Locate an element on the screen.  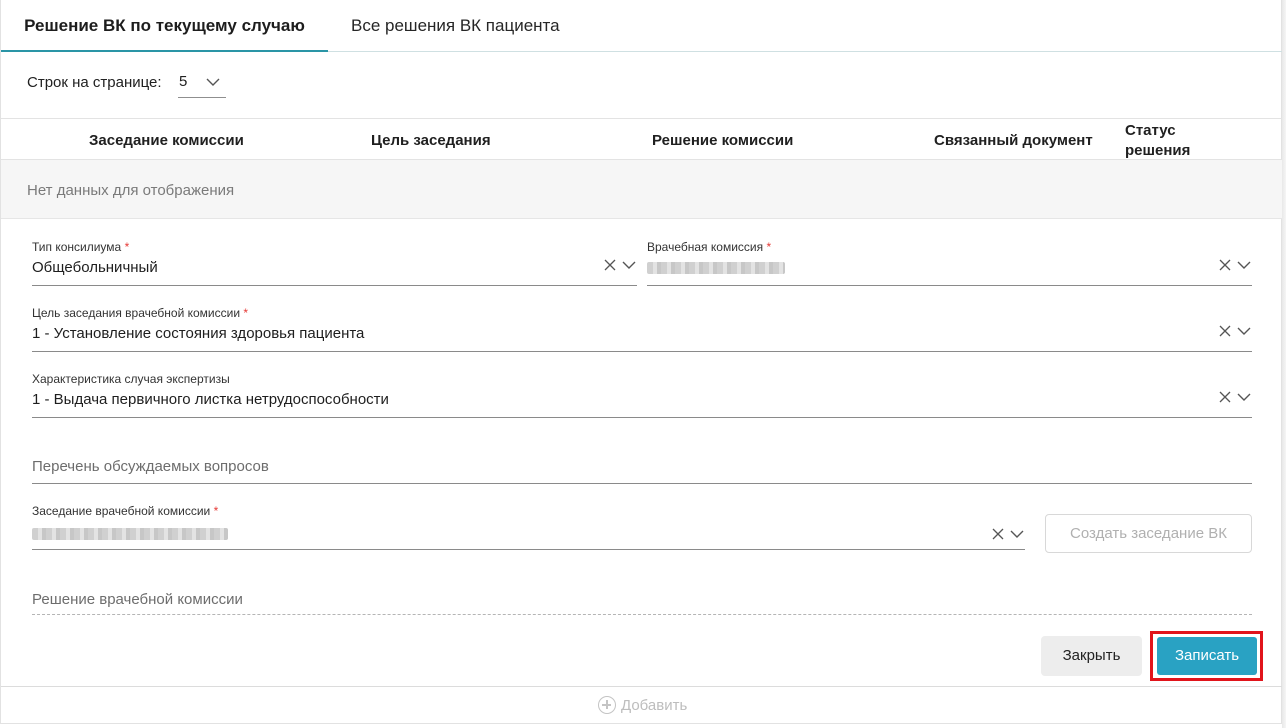
medical-commission-value is located at coordinates (716, 268).